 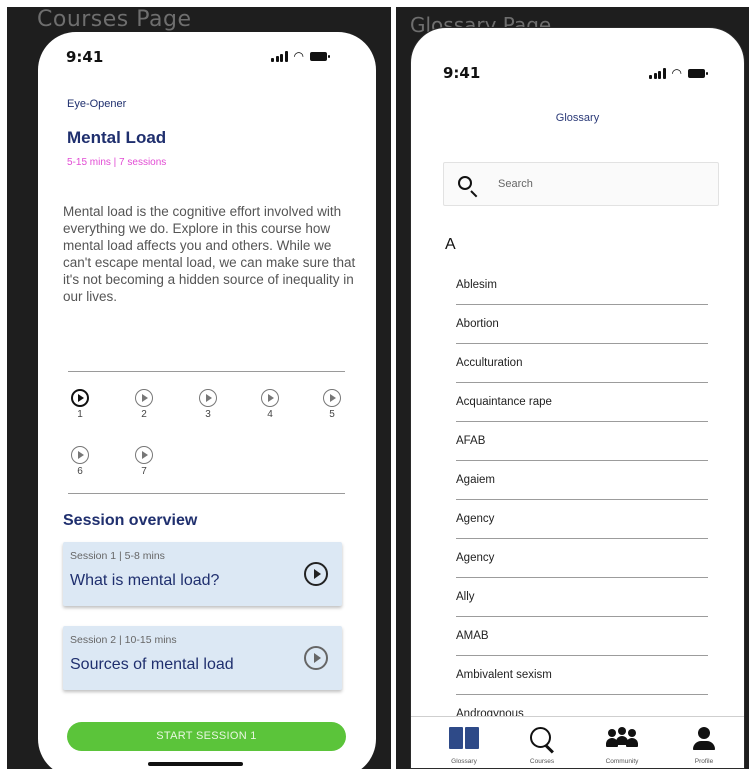 I want to click on session-number: 7, so click(x=144, y=471).